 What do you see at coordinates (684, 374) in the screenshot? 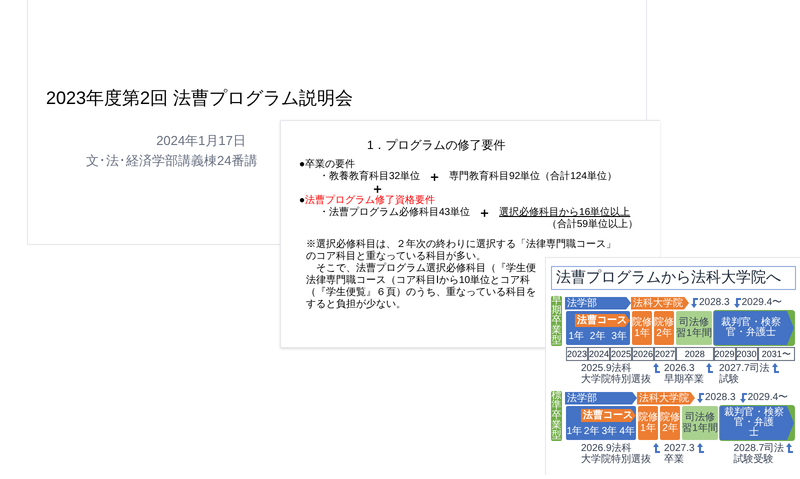
I see `timeline-note: 2026.3 早期卒業` at bounding box center [684, 374].